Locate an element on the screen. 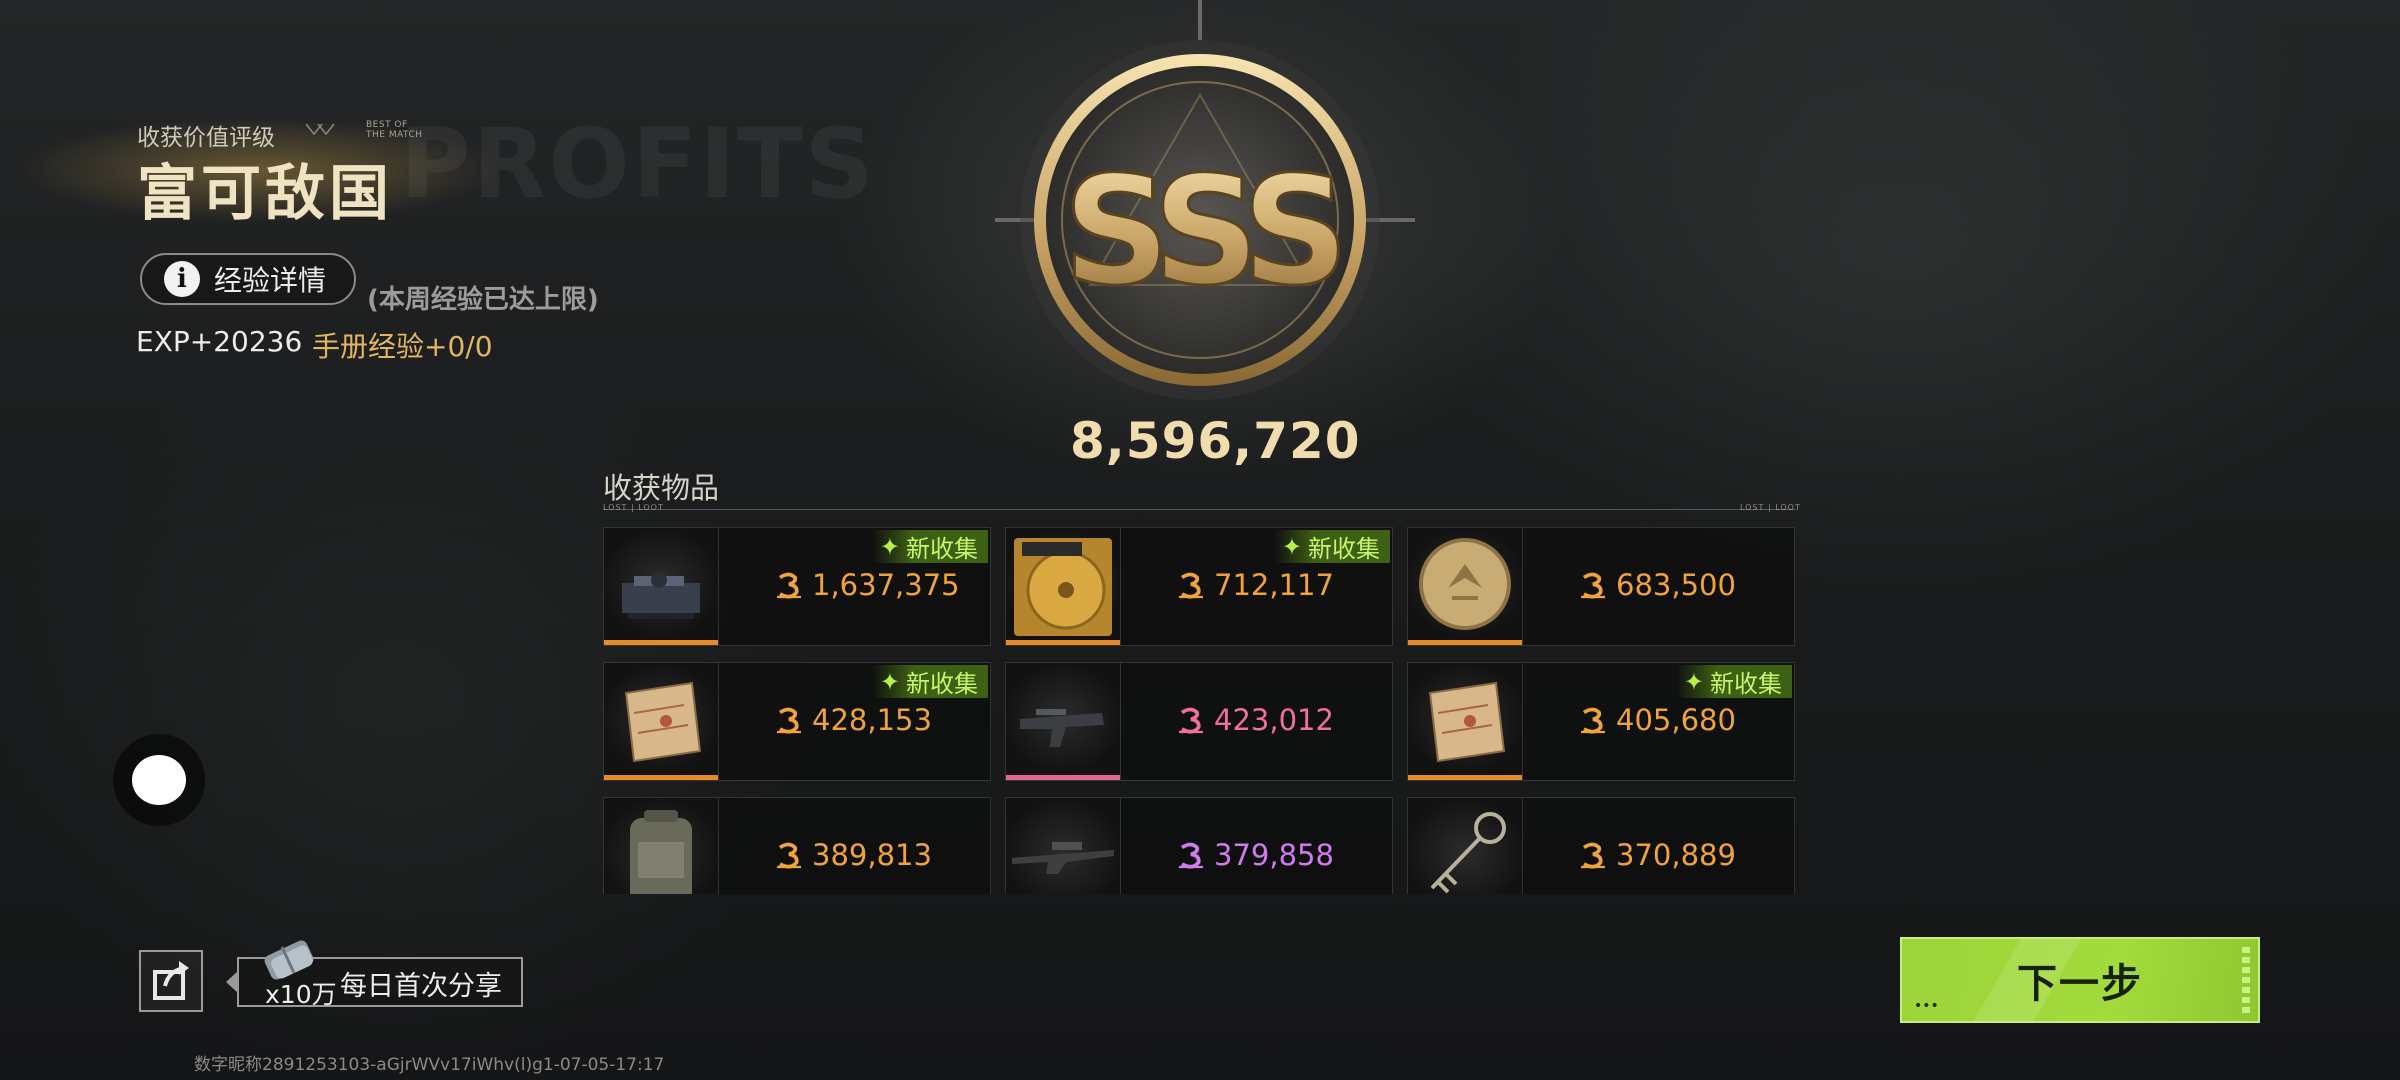 The image size is (2400, 1080). loot-item-value: 423,012 is located at coordinates (1274, 720).